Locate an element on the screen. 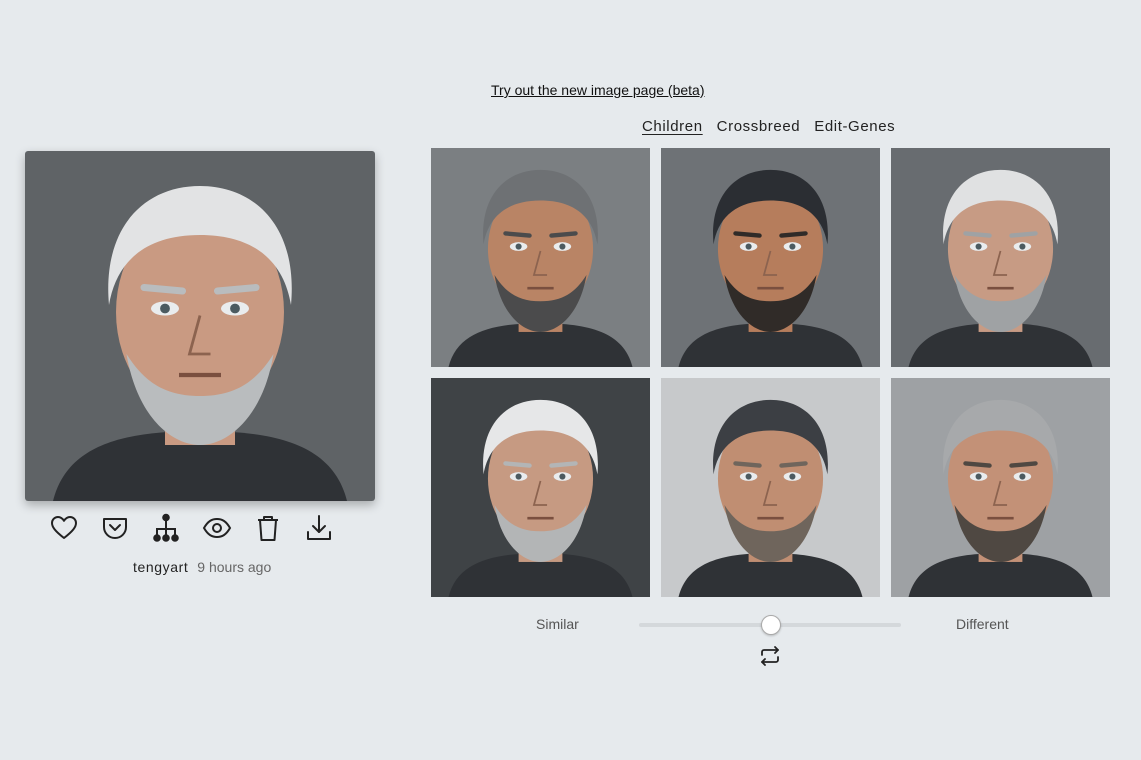  author-name: tengyart is located at coordinates (160, 567).